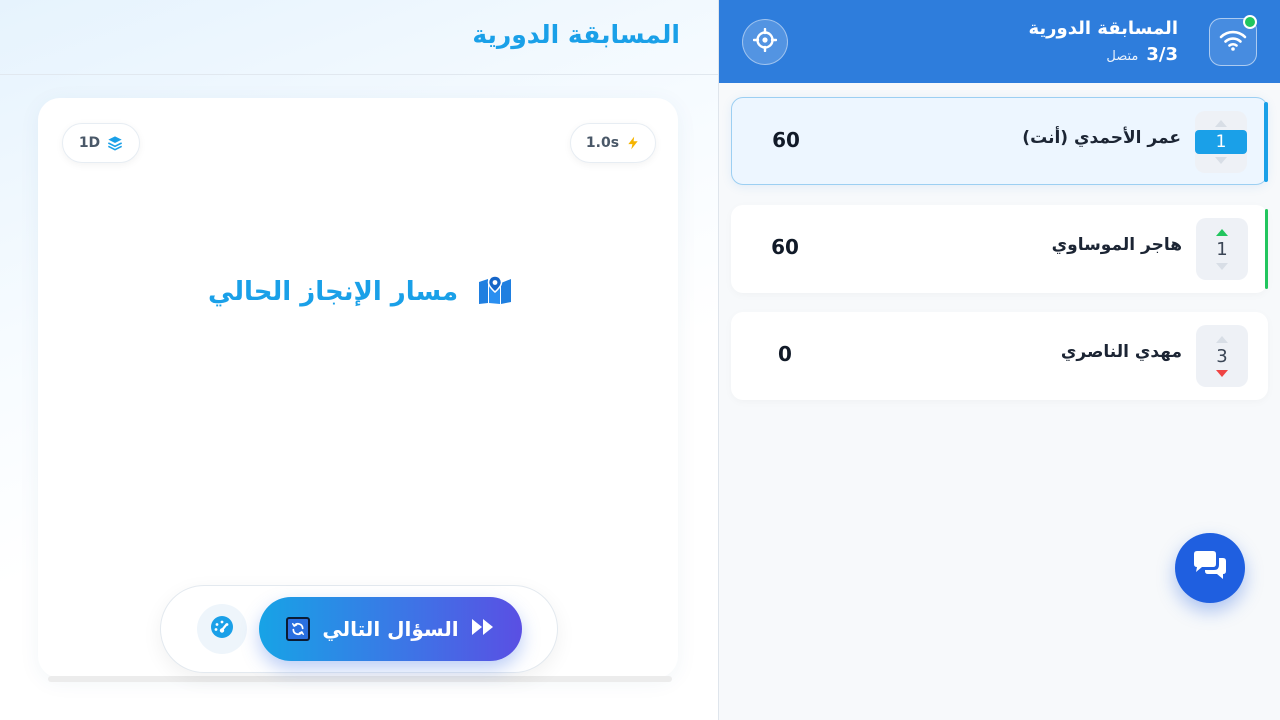 Image resolution: width=1280 pixels, height=720 pixels. I want to click on leaderboard-row-me: 1 عمر الأحمدي (أنت) 60, so click(999, 141).